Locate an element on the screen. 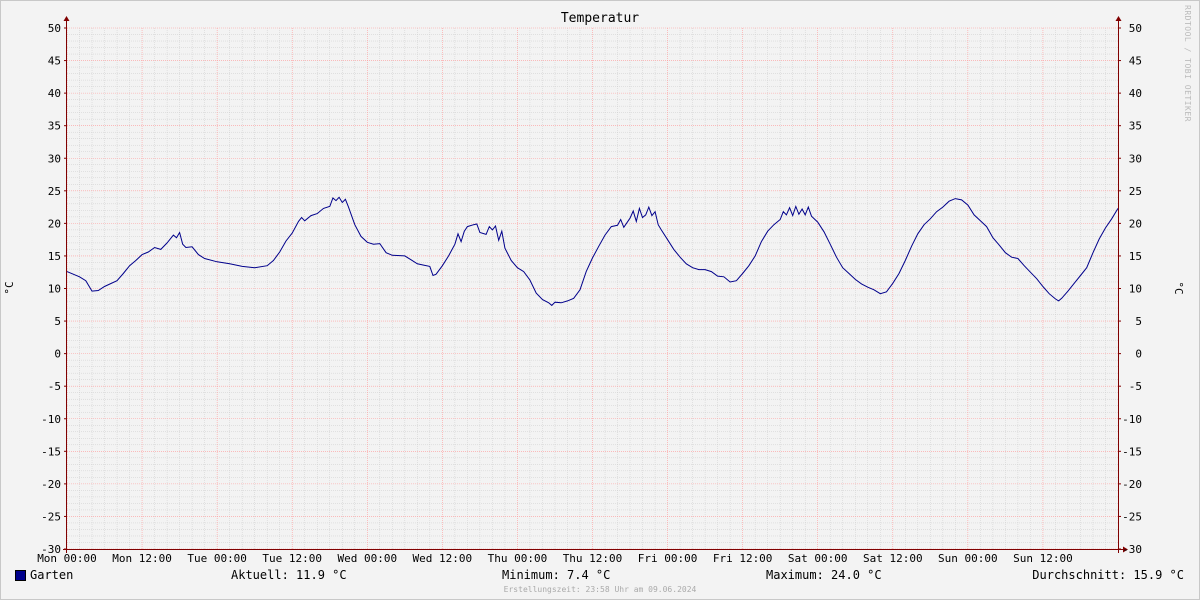 The width and height of the screenshot is (1200, 600). x-tick-label: Thu 00:00 is located at coordinates (518, 558).